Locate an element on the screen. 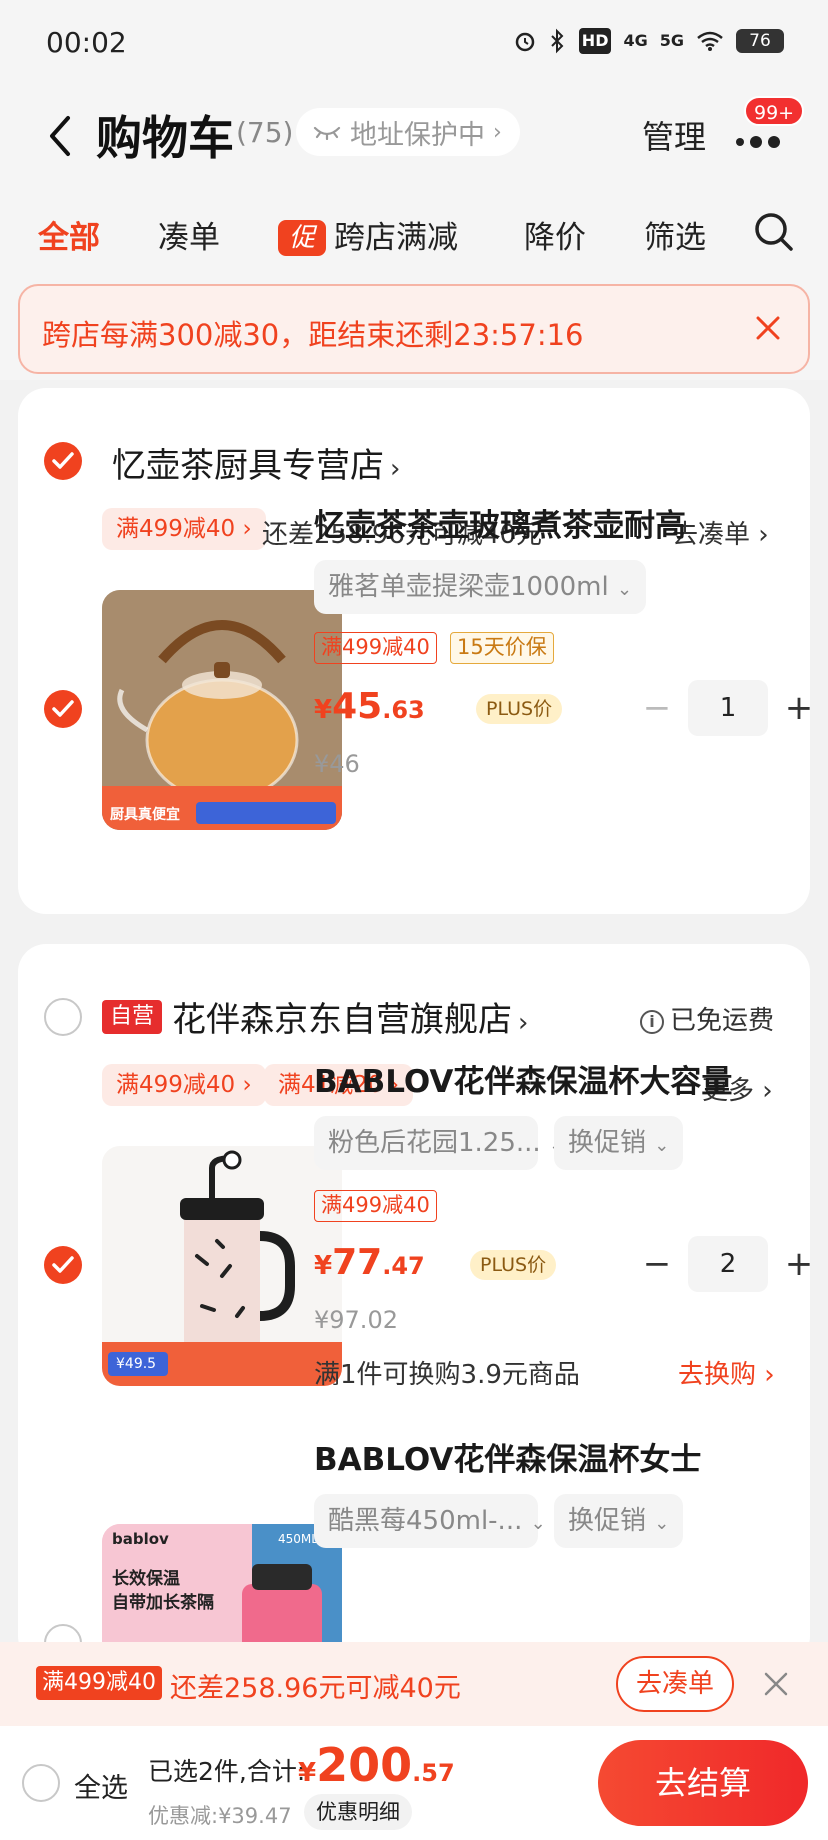 The image size is (828, 1840). back-icon is located at coordinates (60, 136).